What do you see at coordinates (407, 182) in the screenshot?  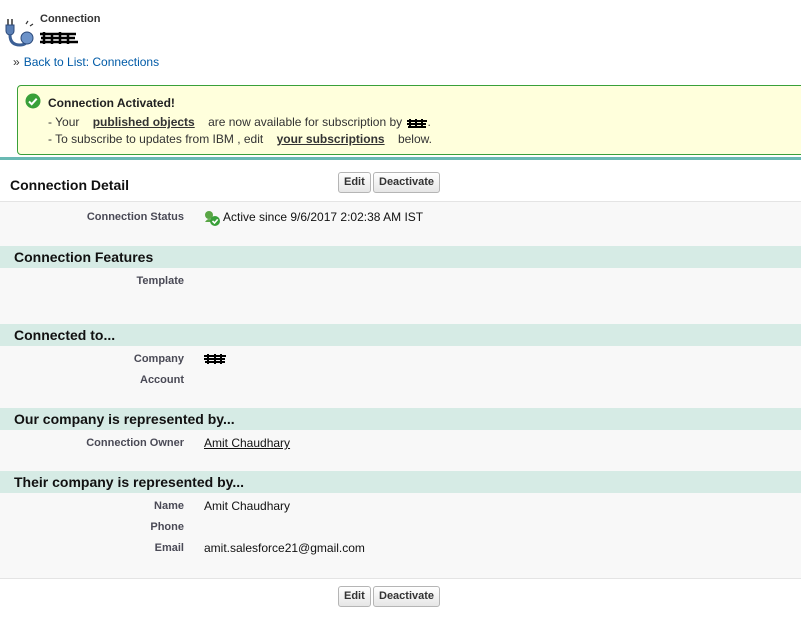 I see `deactivate-button-top: Deactivate` at bounding box center [407, 182].